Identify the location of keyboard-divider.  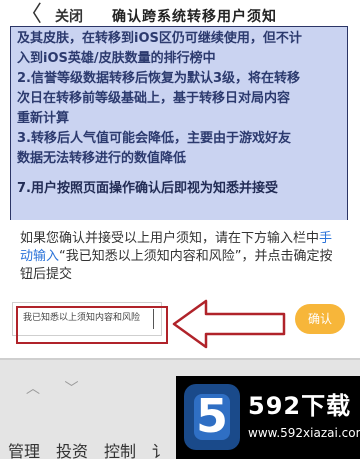
(180, 359).